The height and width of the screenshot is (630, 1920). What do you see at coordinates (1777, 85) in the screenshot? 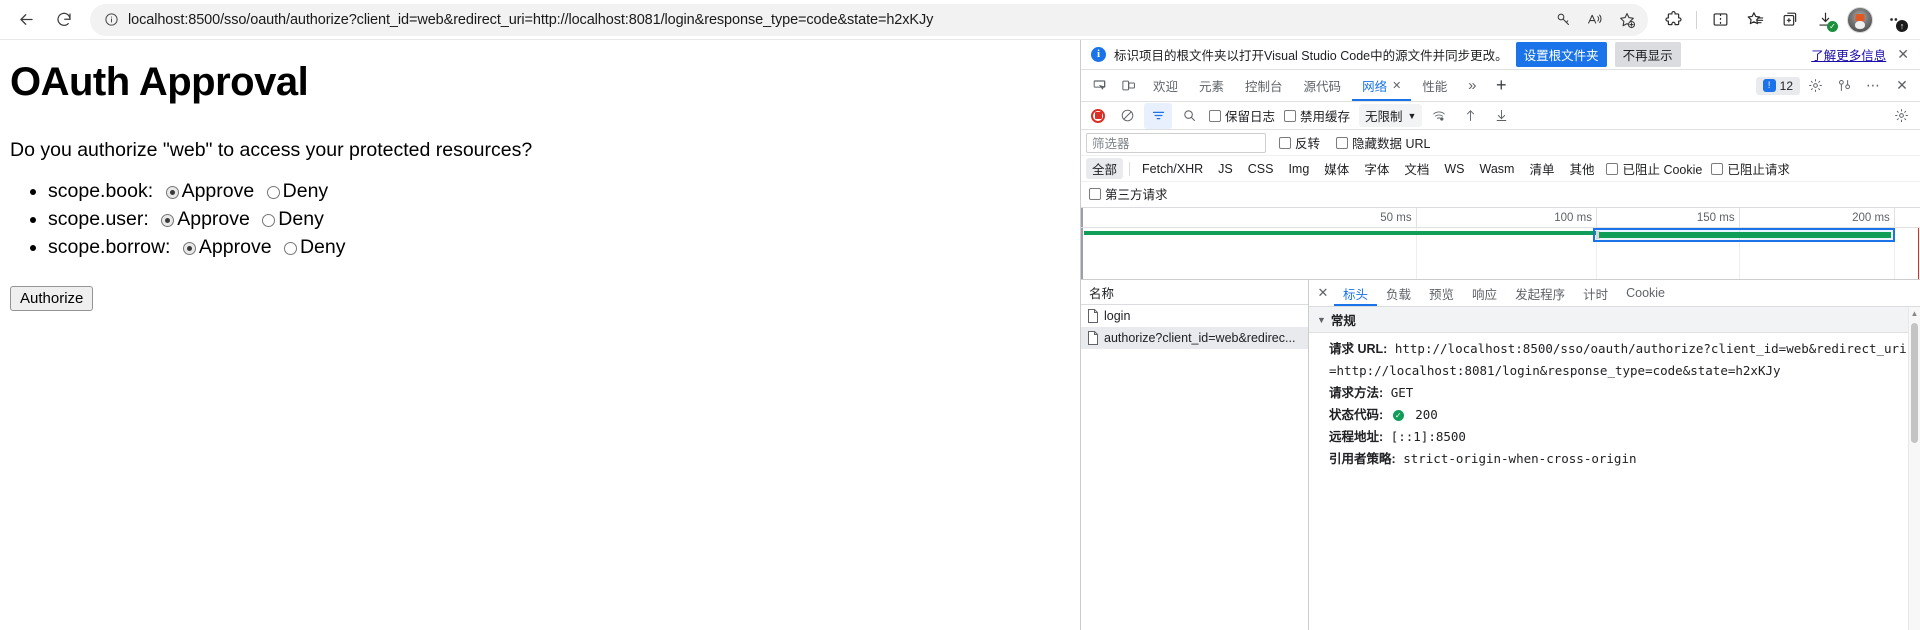
I see `issues-badge: ! 12` at bounding box center [1777, 85].